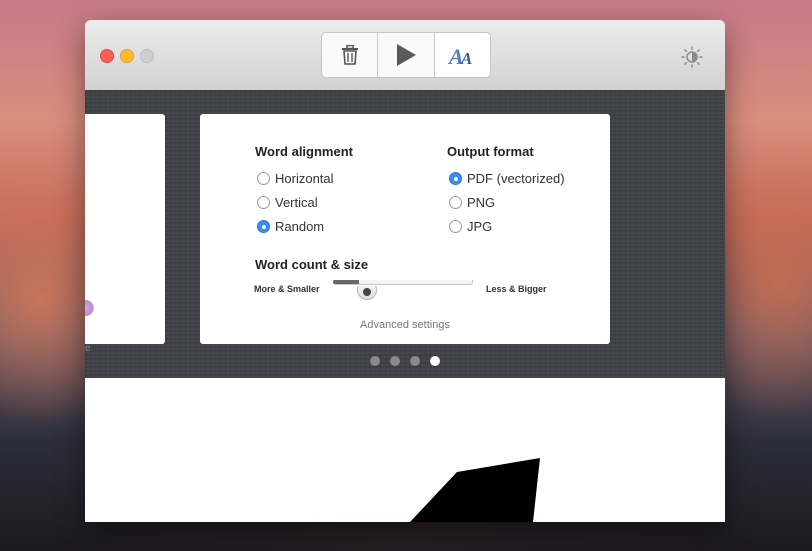  What do you see at coordinates (466, 58) in the screenshot?
I see `svg-text: A` at bounding box center [466, 58].